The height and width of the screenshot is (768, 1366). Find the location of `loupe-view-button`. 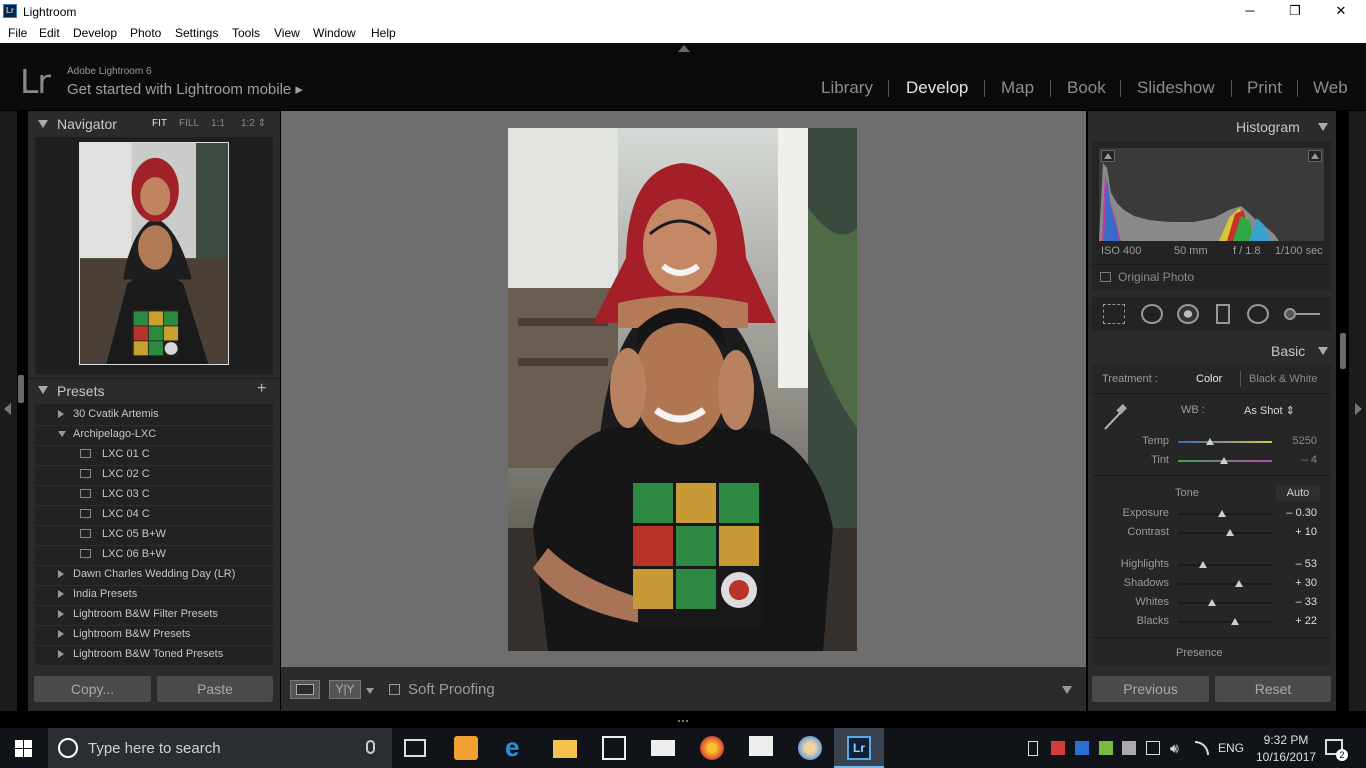

loupe-view-button is located at coordinates (305, 689).